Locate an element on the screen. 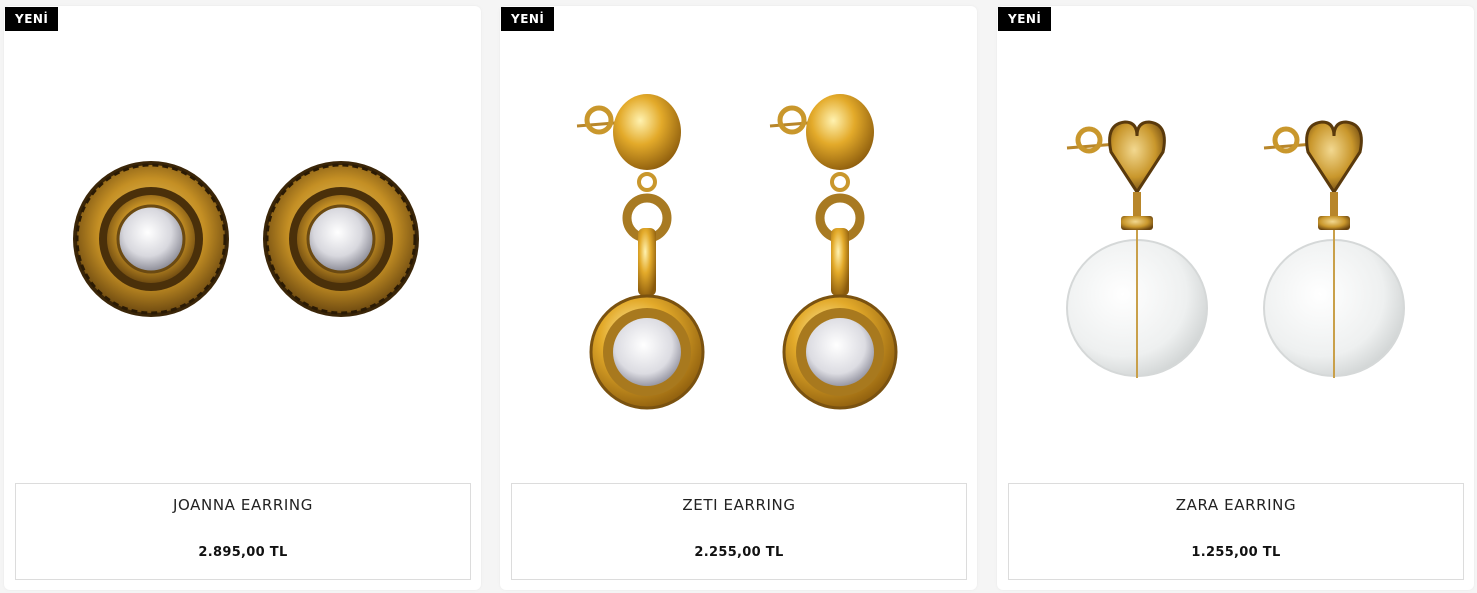  crystal-heart-earrings-image is located at coordinates (1235, 249).